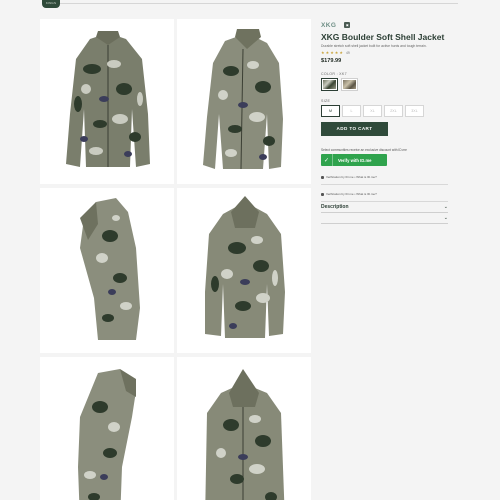  What do you see at coordinates (385, 52) in the screenshot?
I see `product-rating: ★ ★ ★ ★ ★ 49` at bounding box center [385, 52].